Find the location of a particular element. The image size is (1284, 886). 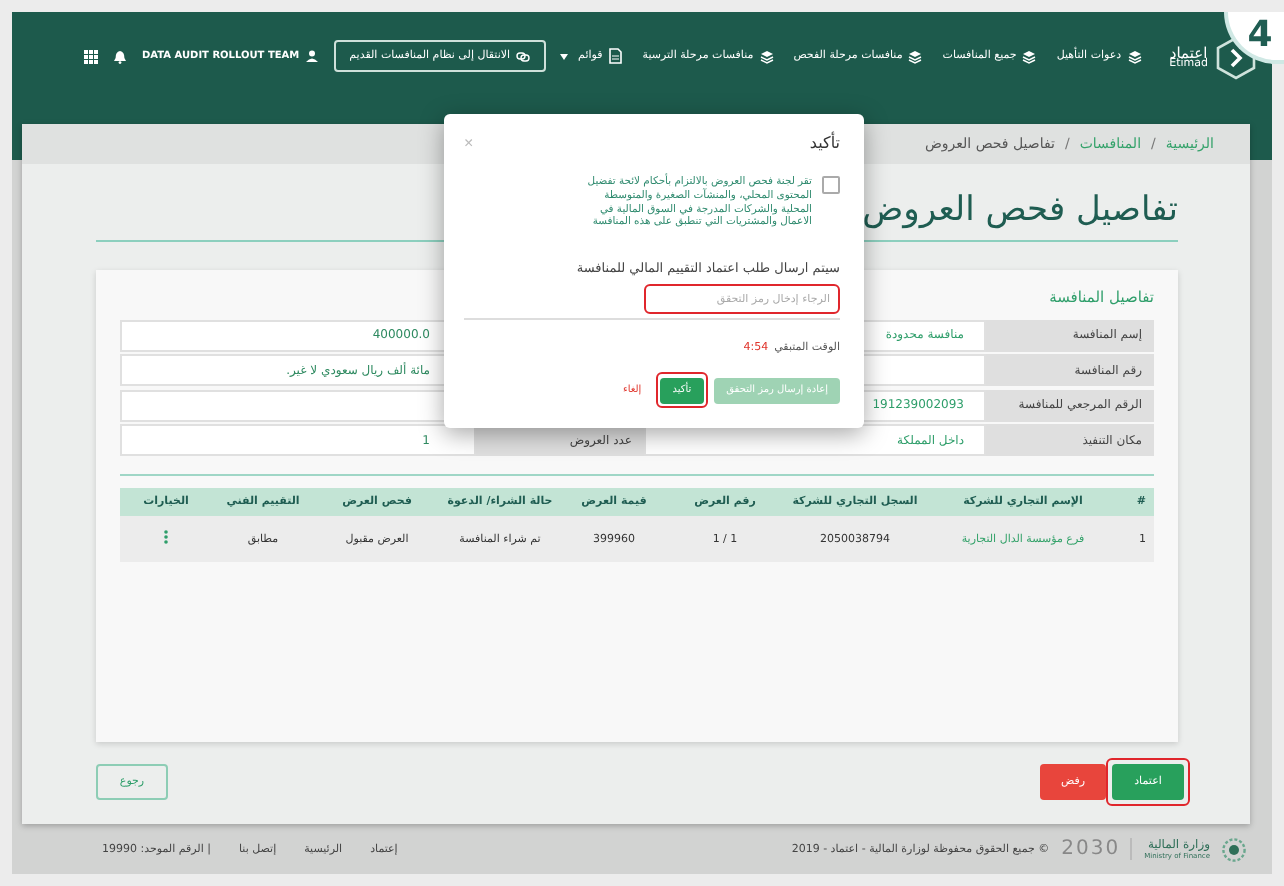

checkbox is located at coordinates (831, 185).